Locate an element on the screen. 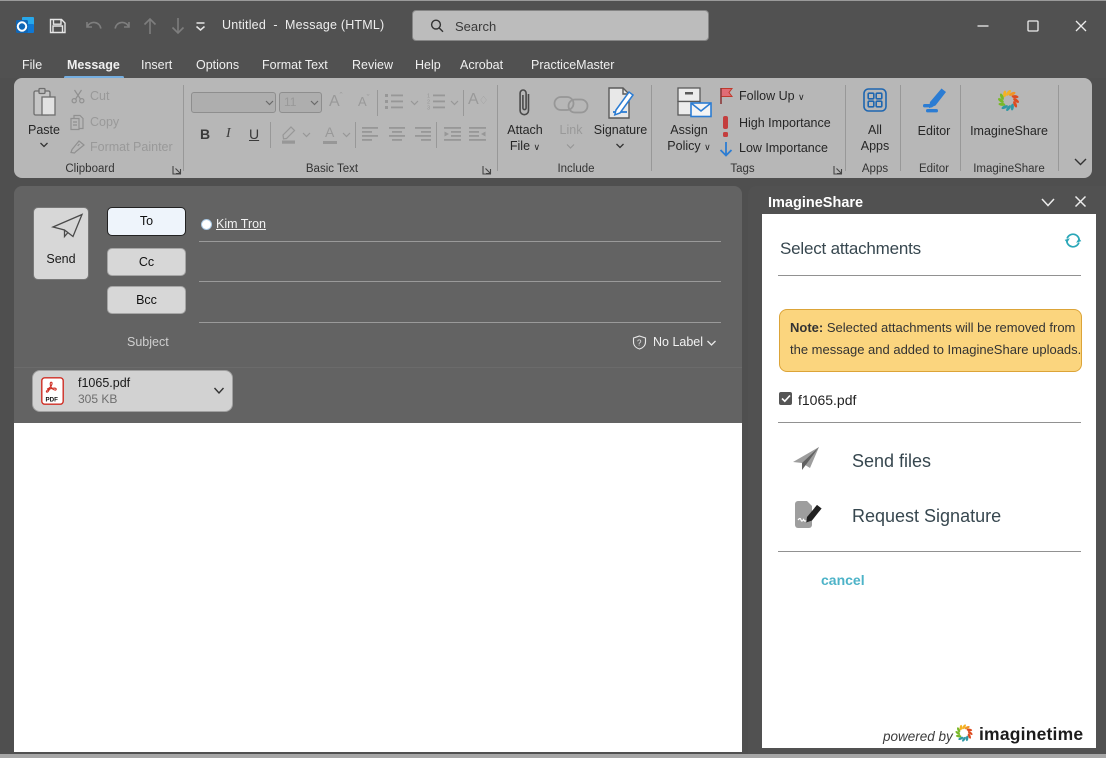  svg-text: PDF is located at coordinates (52, 400).